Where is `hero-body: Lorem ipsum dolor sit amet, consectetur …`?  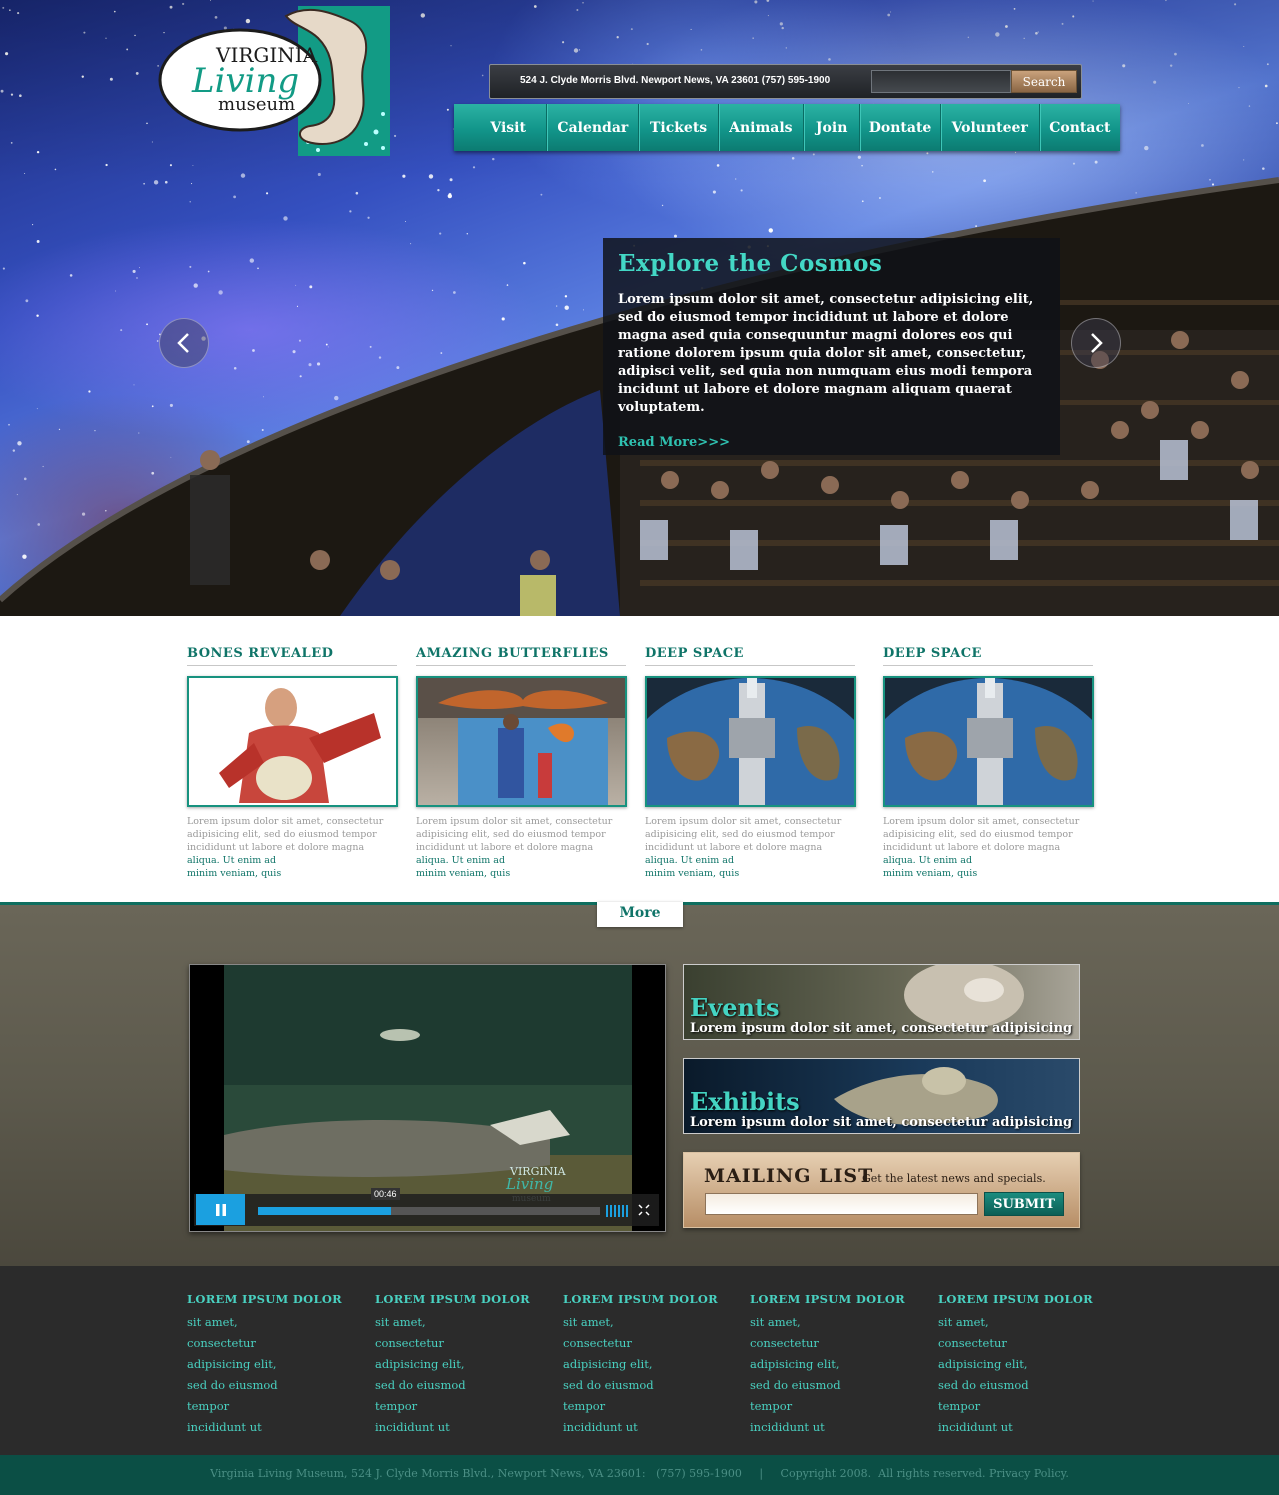 hero-body: Lorem ipsum dolor sit amet, consectetur … is located at coordinates (826, 353).